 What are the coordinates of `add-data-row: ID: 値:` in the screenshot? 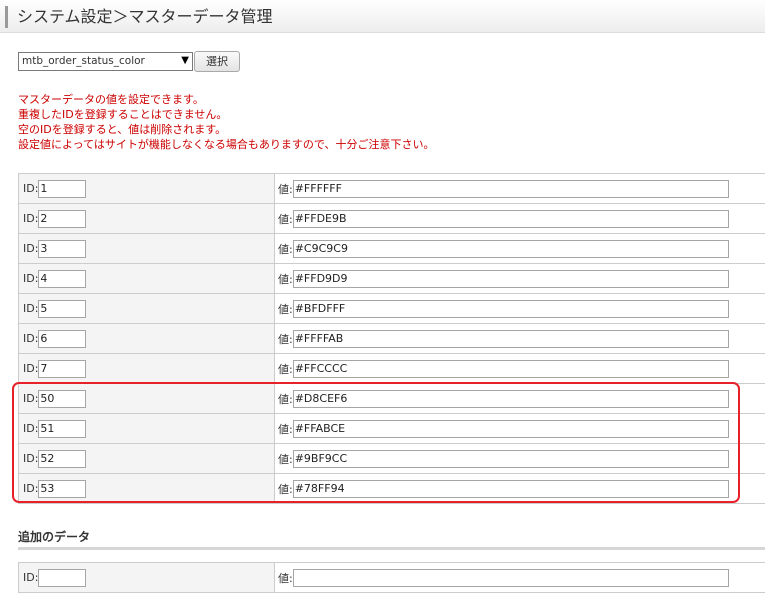 It's located at (391, 577).